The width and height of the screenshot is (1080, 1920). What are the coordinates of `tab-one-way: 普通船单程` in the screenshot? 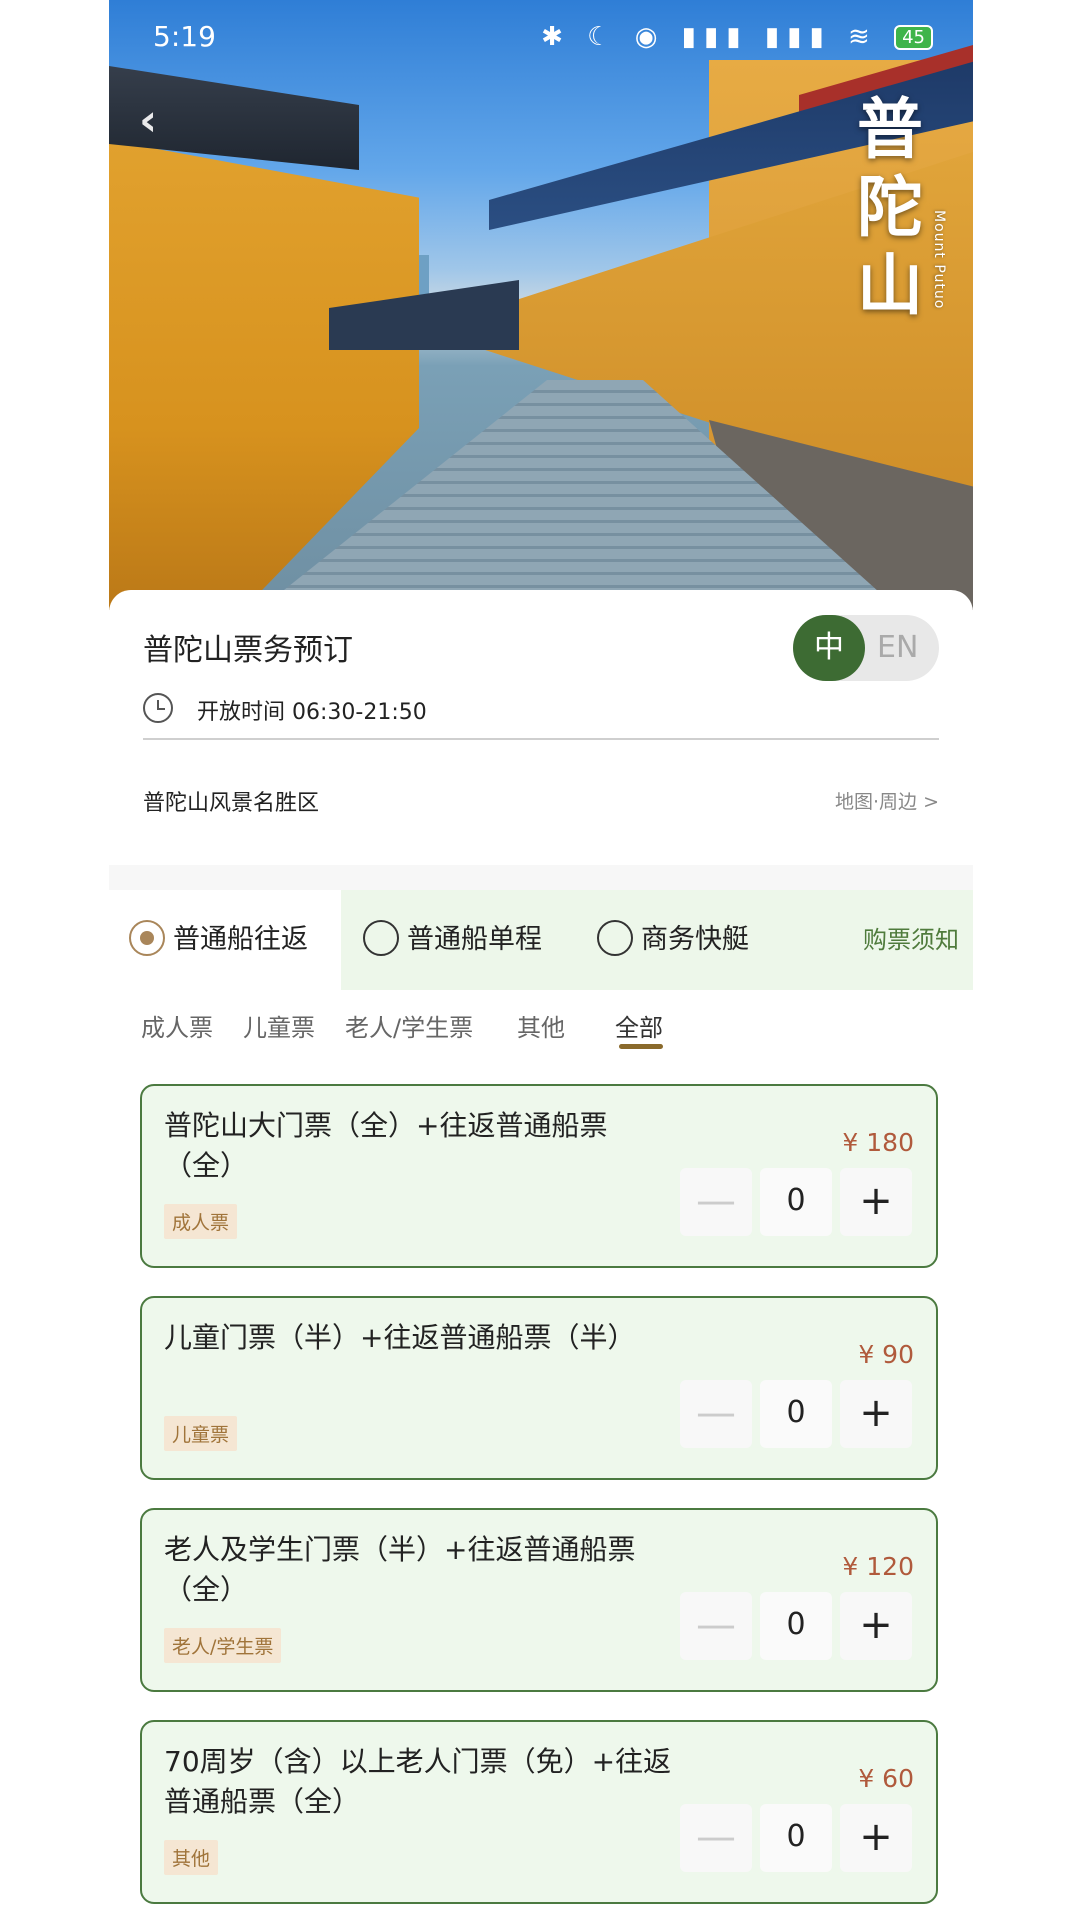 It's located at (452, 940).